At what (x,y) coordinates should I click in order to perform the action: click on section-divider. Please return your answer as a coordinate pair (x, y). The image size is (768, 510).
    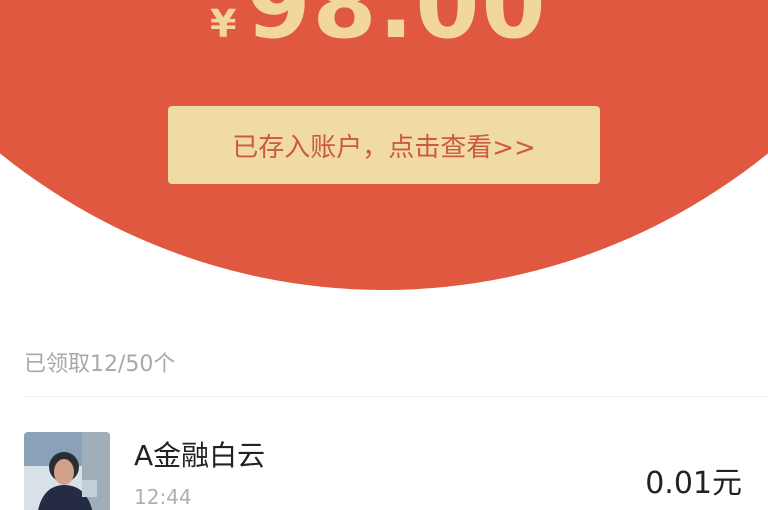
    Looking at the image, I should click on (396, 396).